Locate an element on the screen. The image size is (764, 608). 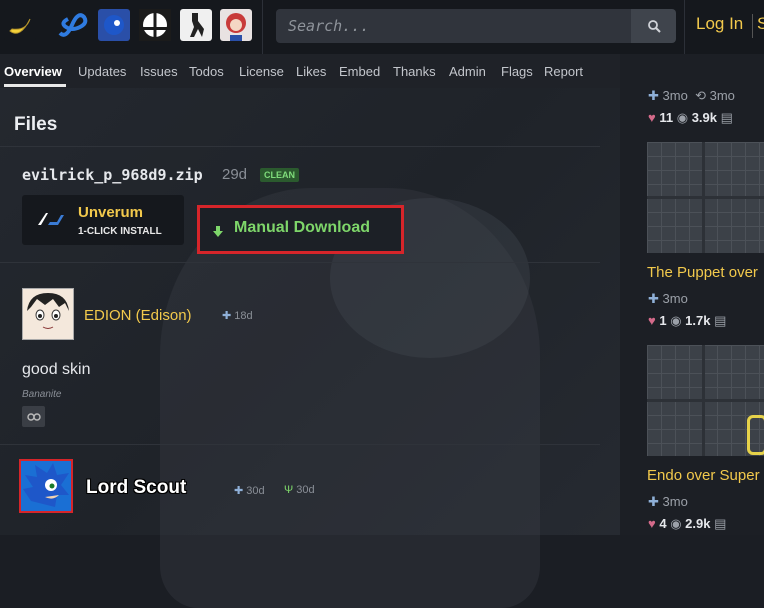
comment-text: good skin is located at coordinates (56, 369).